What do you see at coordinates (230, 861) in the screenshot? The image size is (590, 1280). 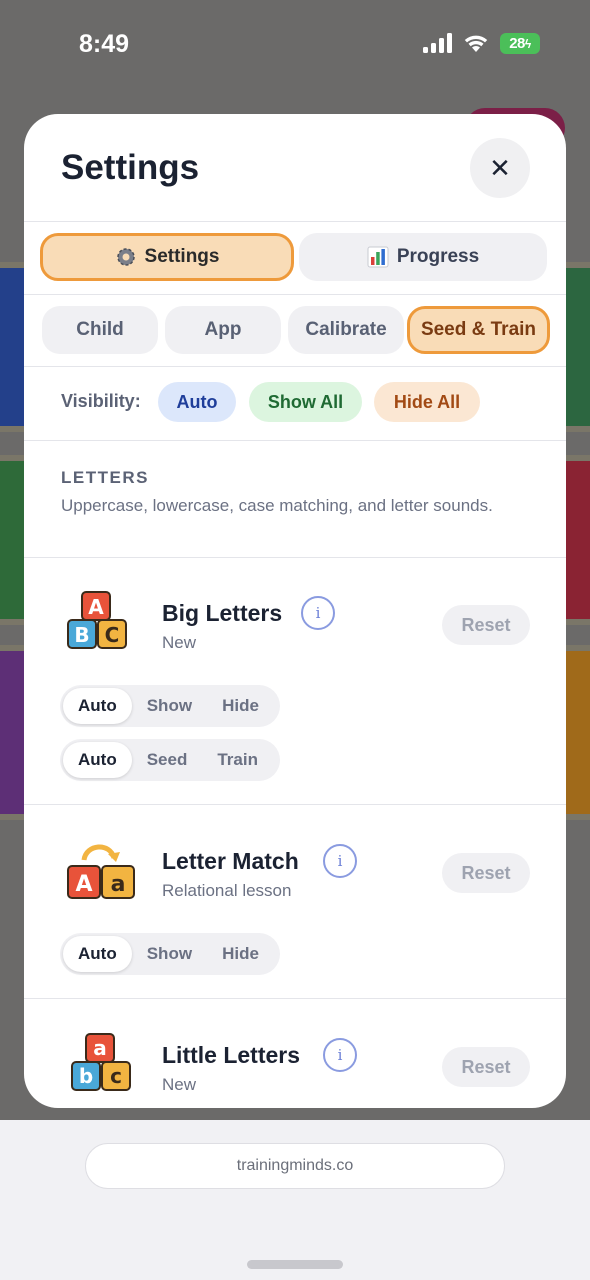 I see `item-name: Letter Match` at bounding box center [230, 861].